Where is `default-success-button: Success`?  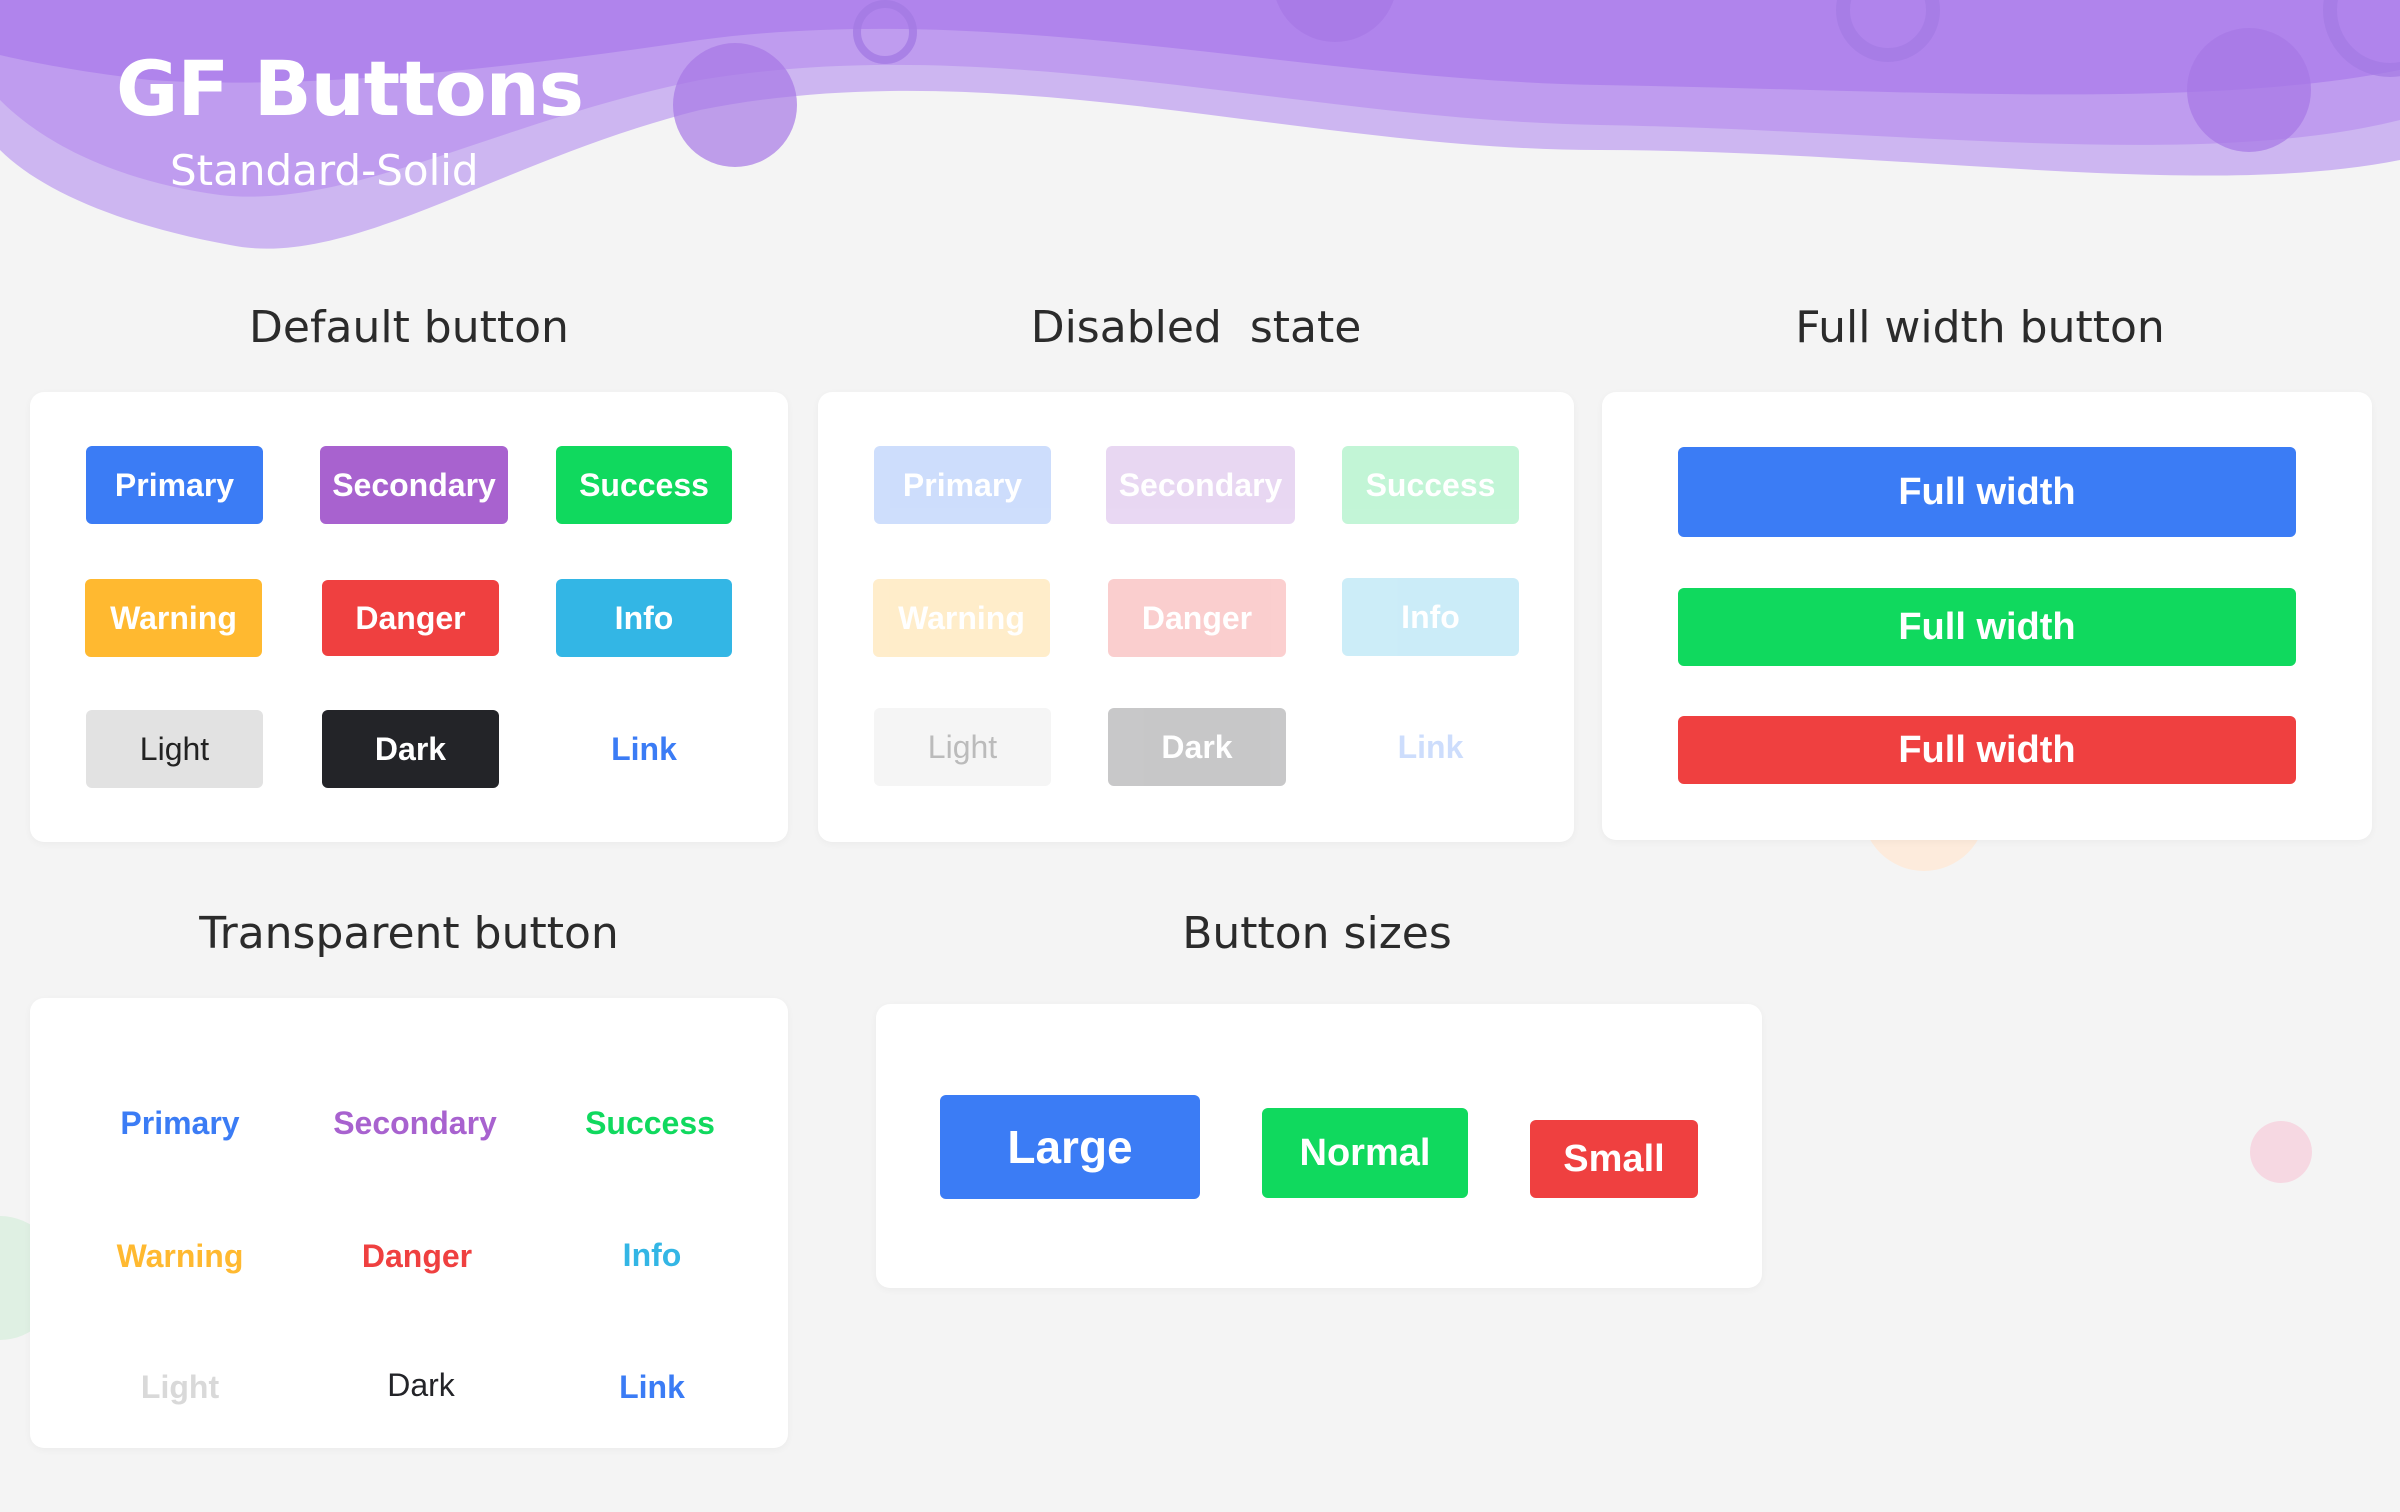 default-success-button: Success is located at coordinates (644, 485).